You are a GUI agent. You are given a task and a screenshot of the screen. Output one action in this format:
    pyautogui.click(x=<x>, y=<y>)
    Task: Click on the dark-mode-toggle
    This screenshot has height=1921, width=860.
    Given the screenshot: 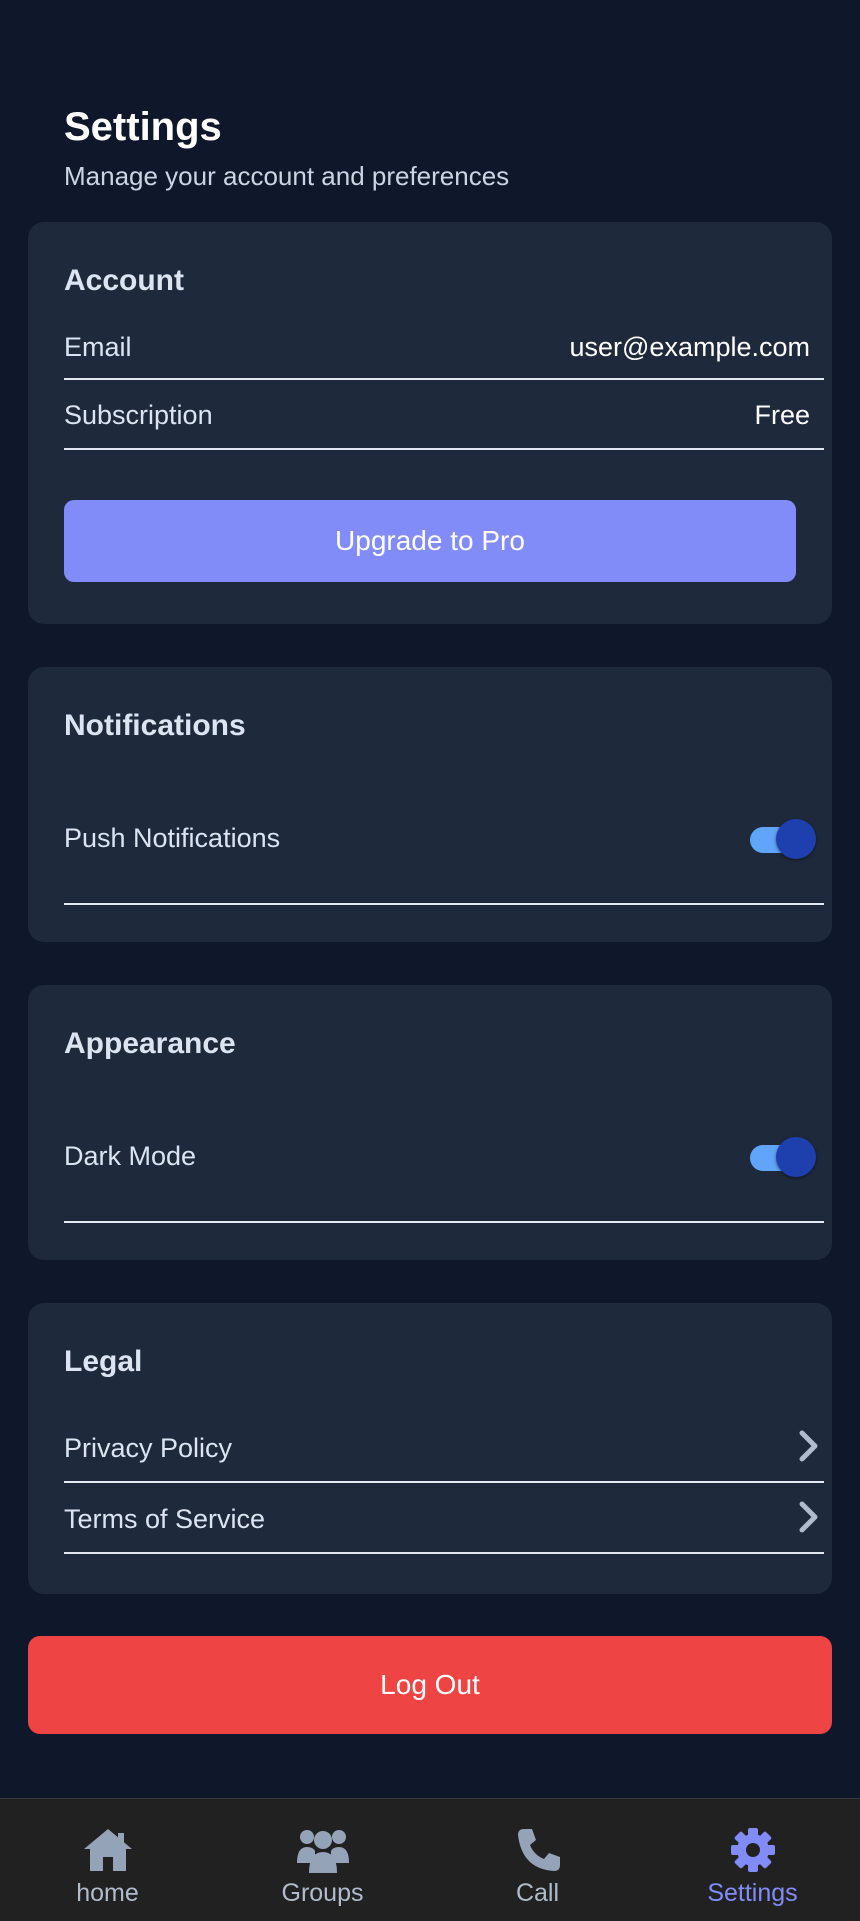 What is the action you would take?
    pyautogui.click(x=783, y=1157)
    